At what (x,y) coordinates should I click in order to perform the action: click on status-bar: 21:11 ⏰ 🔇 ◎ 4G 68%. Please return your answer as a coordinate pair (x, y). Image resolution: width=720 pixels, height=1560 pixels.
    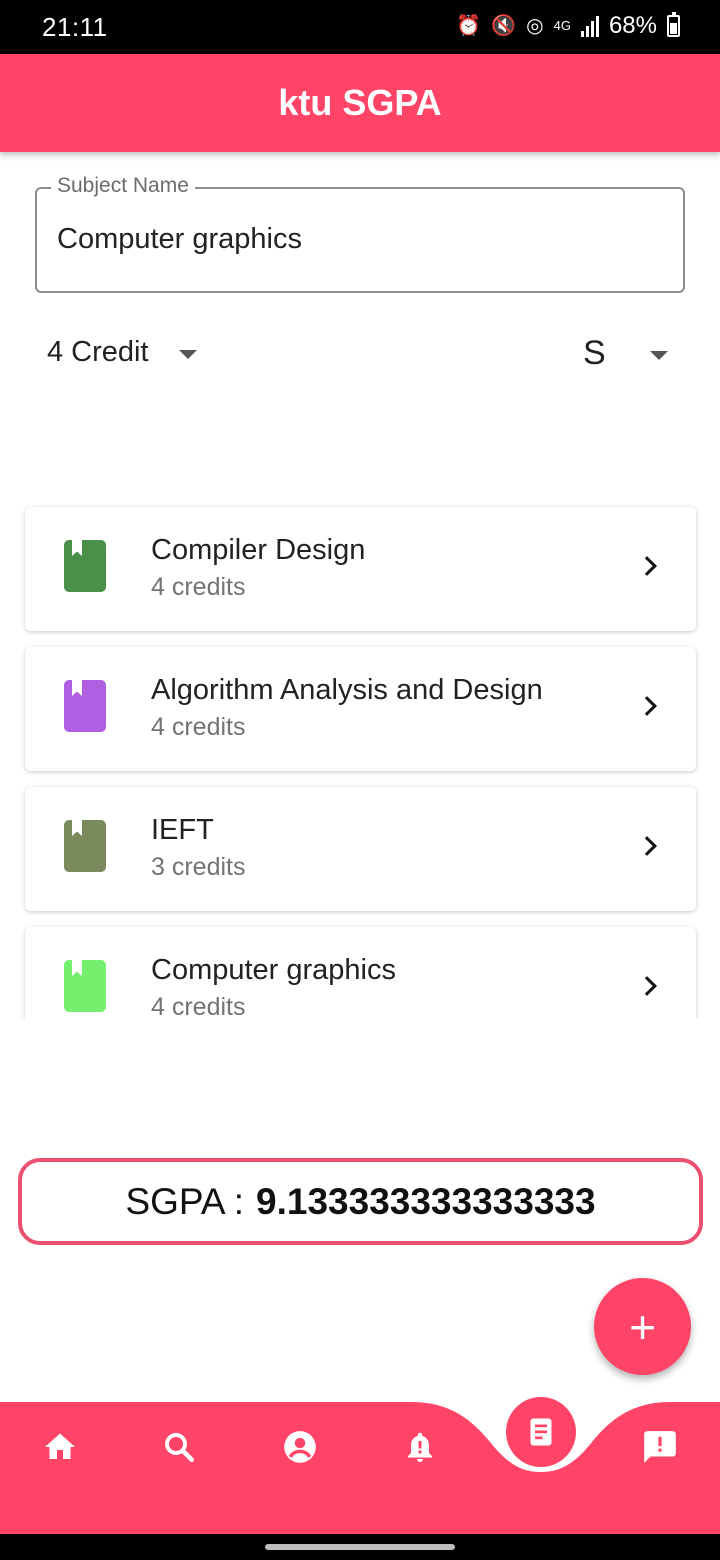
    Looking at the image, I should click on (360, 27).